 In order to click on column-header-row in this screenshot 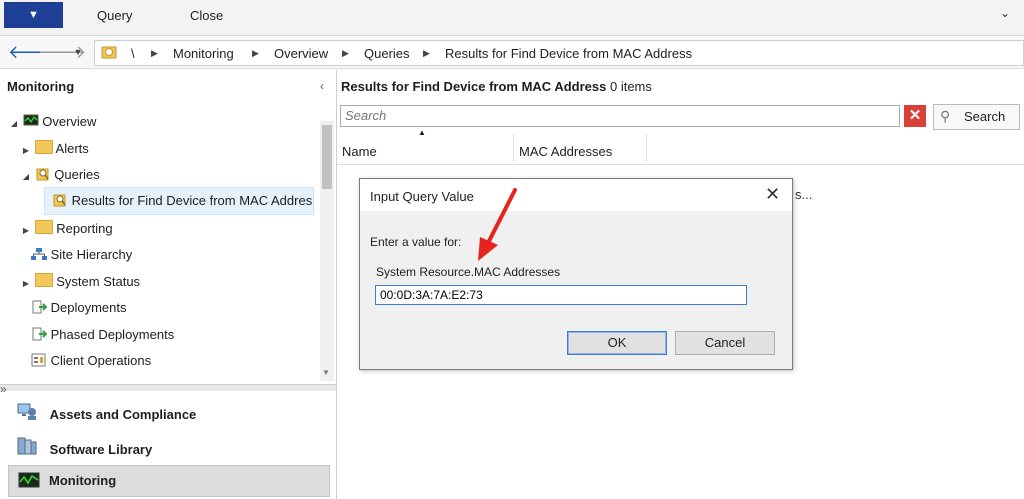, I will do `click(680, 151)`.